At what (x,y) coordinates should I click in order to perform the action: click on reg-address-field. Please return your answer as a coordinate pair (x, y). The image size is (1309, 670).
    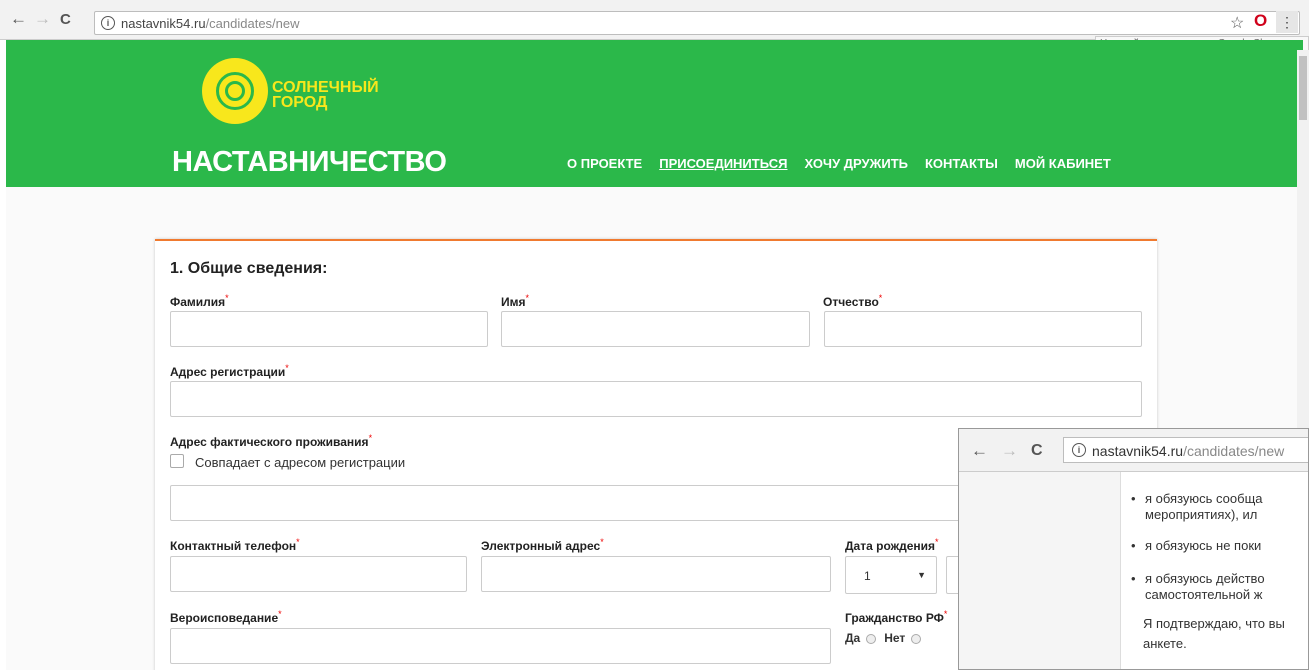
    Looking at the image, I should click on (656, 399).